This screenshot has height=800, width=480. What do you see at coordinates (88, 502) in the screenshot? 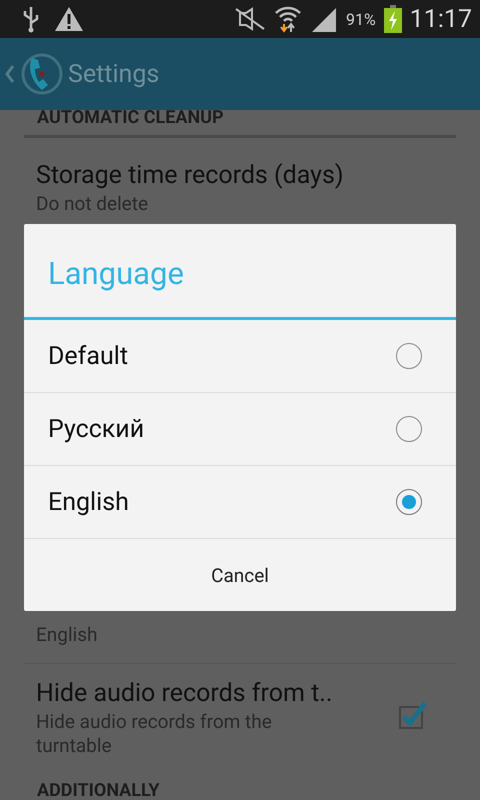
I see `language-option: English` at bounding box center [88, 502].